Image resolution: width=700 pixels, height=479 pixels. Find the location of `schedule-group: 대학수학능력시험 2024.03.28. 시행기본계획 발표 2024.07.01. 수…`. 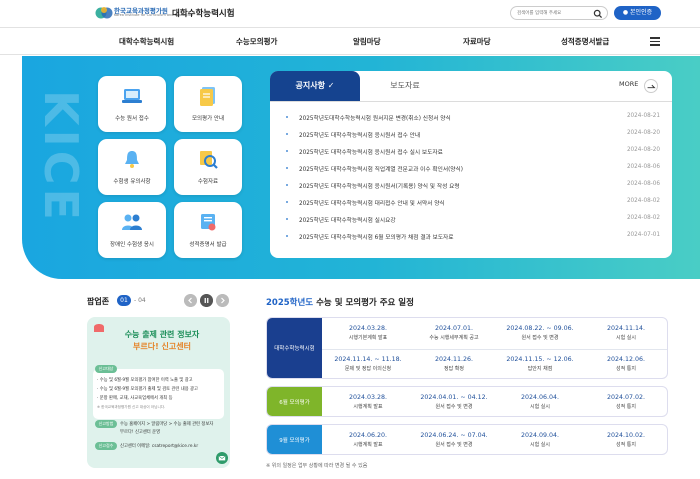

schedule-group: 대학수학능력시험 2024.03.28. 시행기본계획 발표 2024.07.01. 수… is located at coordinates (467, 348).